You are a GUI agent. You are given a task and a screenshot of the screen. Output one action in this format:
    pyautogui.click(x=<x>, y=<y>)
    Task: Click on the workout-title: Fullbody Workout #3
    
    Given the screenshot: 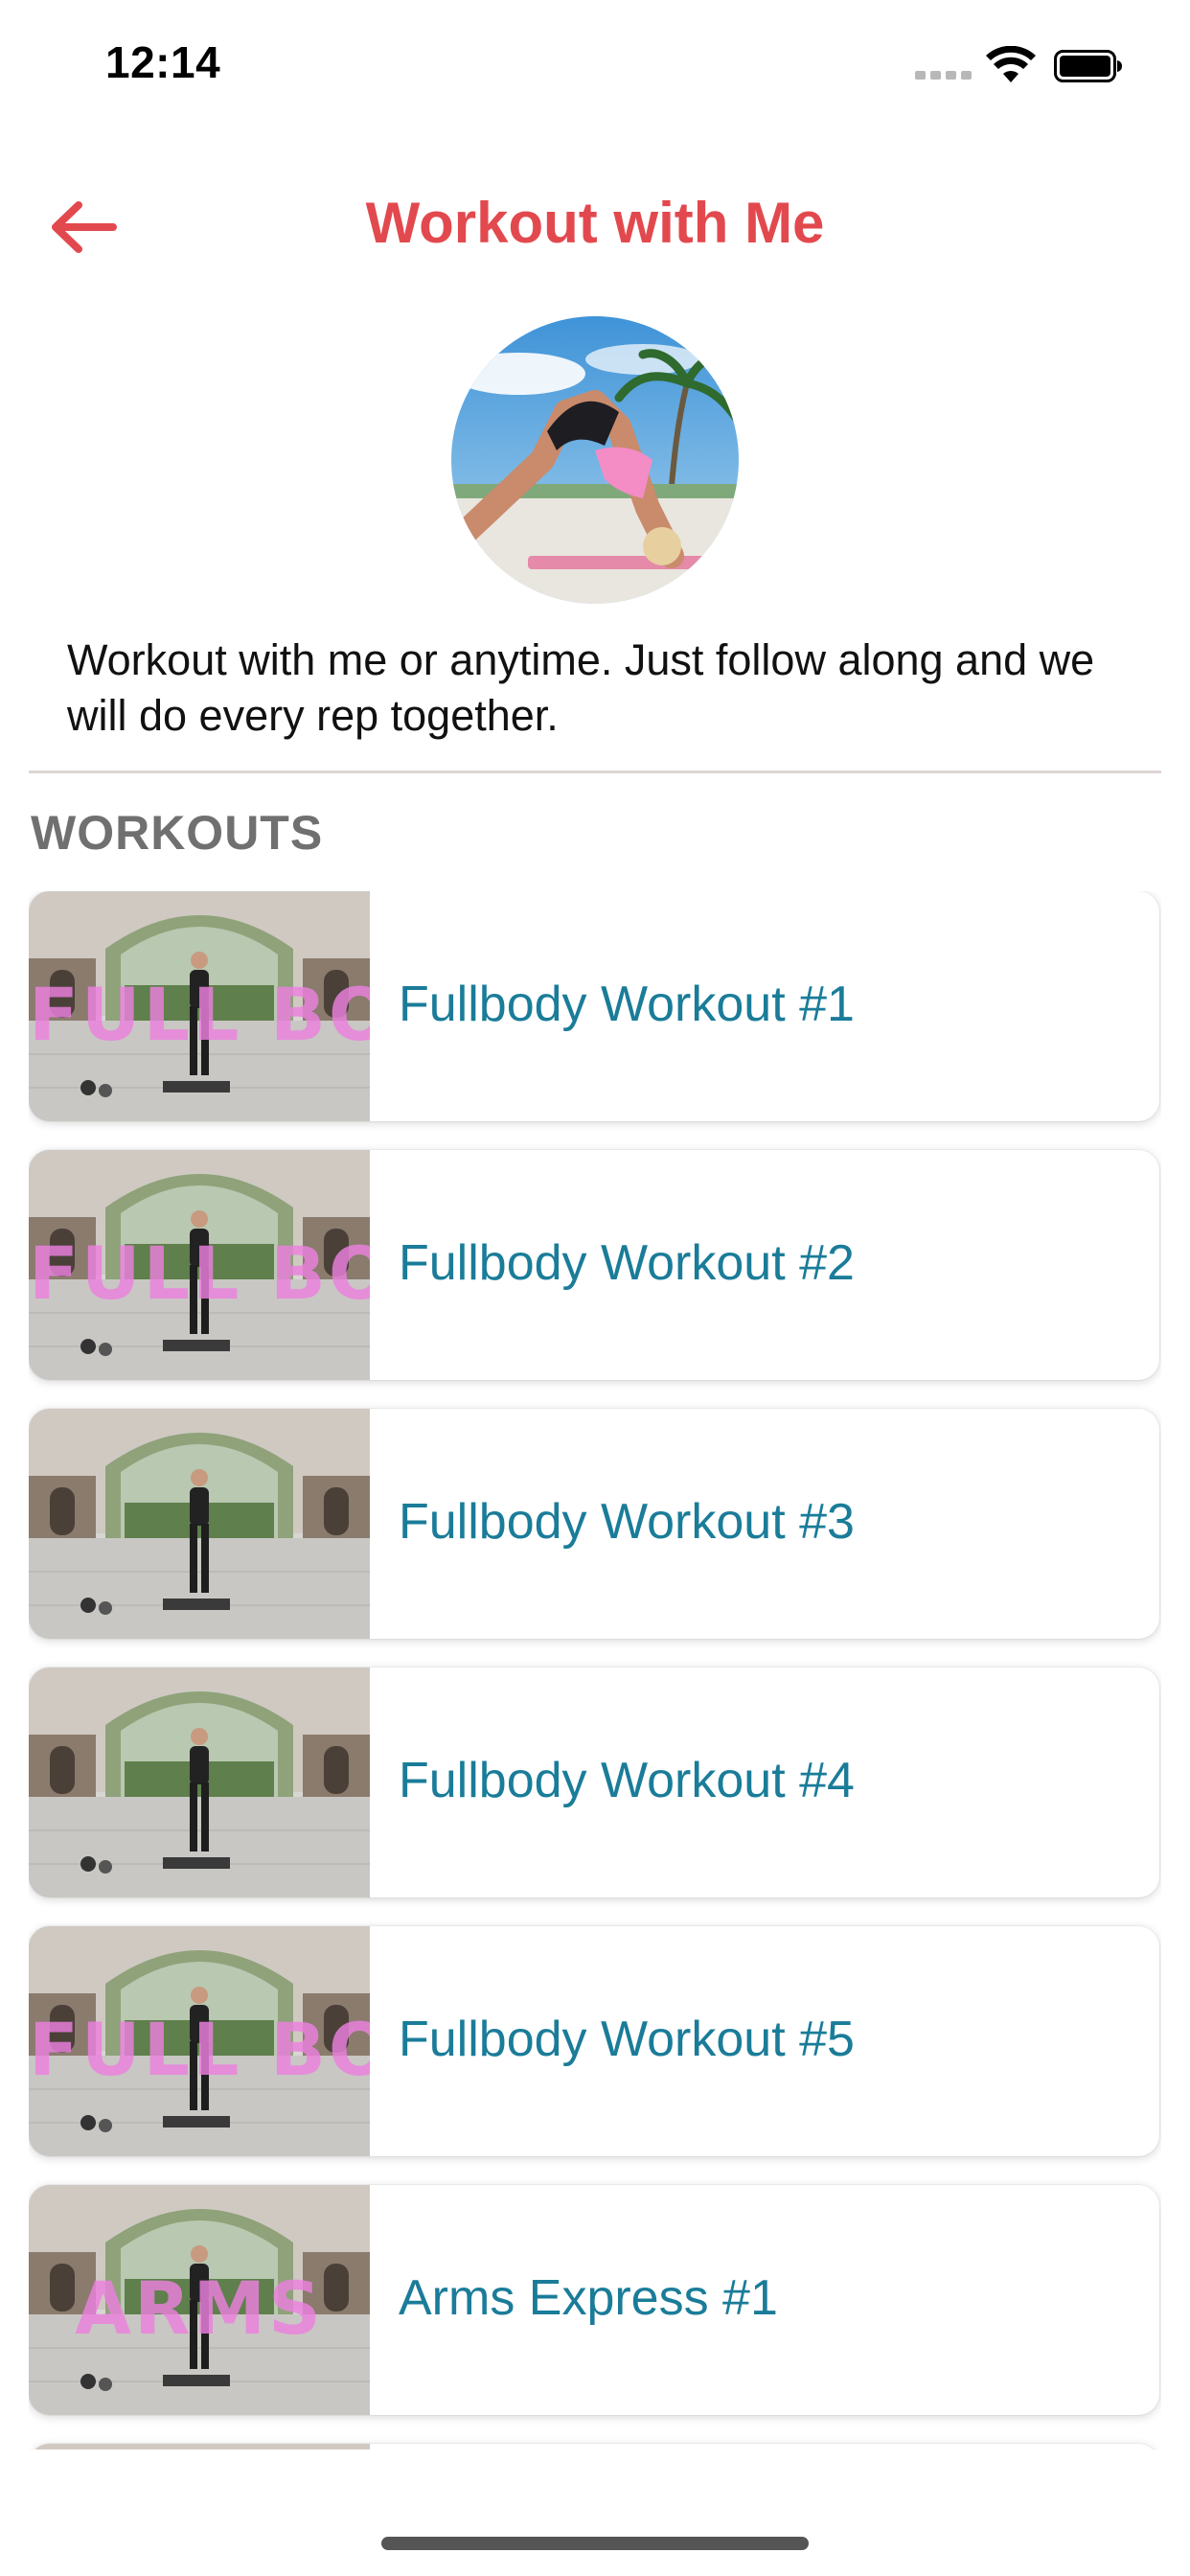 What is the action you would take?
    pyautogui.click(x=627, y=1522)
    